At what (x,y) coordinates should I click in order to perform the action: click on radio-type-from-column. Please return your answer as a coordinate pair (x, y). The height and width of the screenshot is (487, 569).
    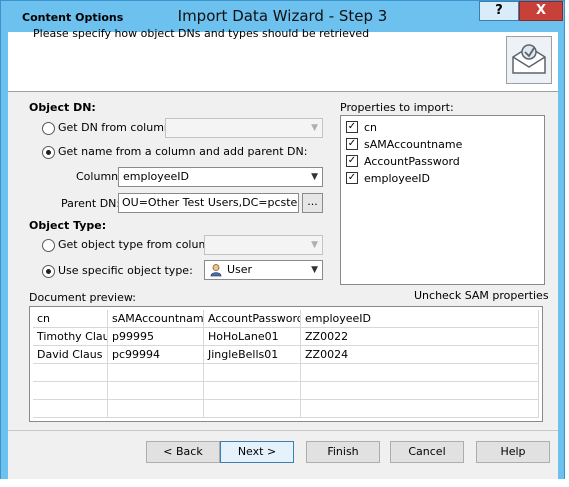
    Looking at the image, I should click on (48, 245).